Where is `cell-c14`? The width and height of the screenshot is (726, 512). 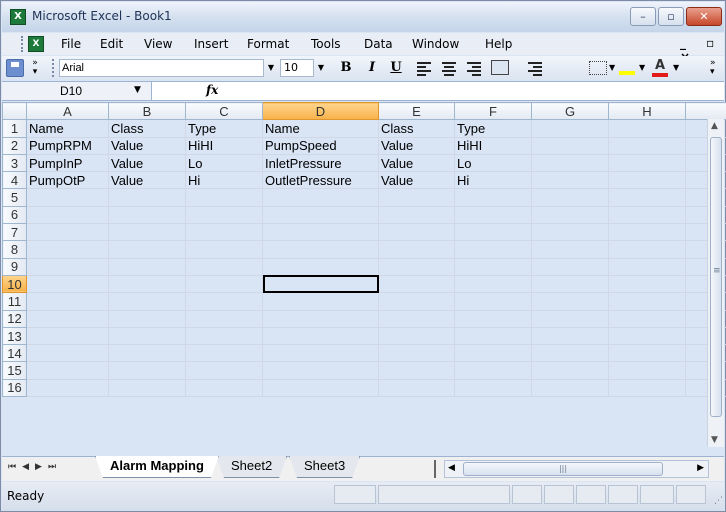 cell-c14 is located at coordinates (224, 353).